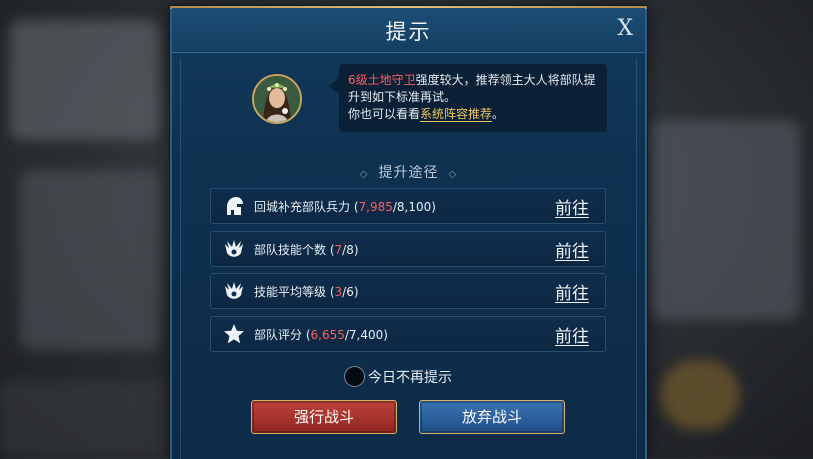 The width and height of the screenshot is (813, 459). What do you see at coordinates (408, 249) in the screenshot?
I see `upgrade-row-skill-count: 部队技能个数 (7/8) 前往` at bounding box center [408, 249].